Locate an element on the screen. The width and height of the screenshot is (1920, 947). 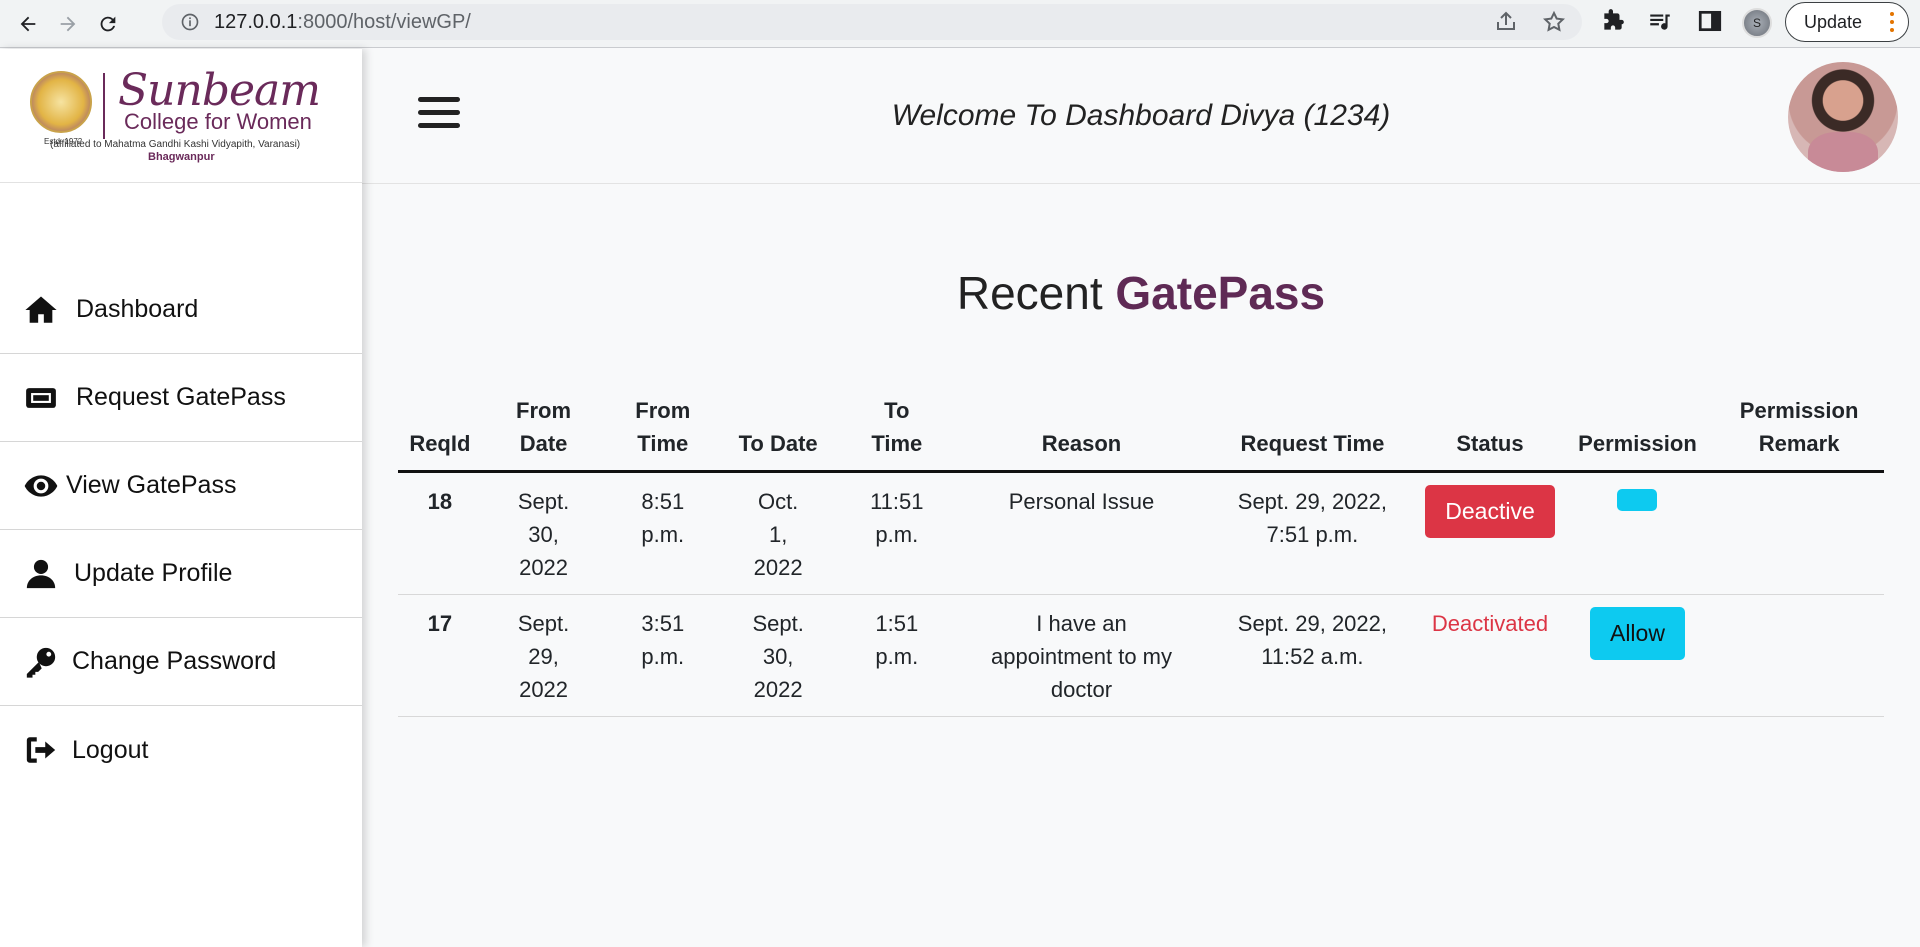
col-status: Status is located at coordinates (1490, 429).